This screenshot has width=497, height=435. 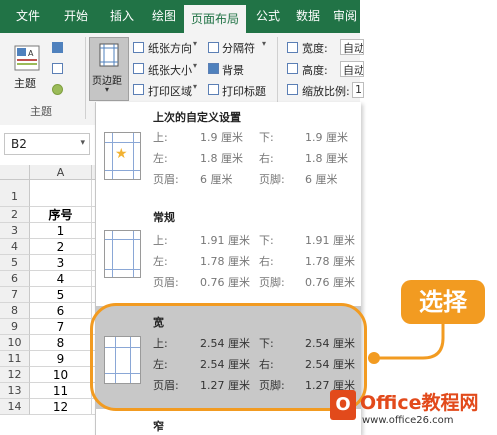 What do you see at coordinates (238, 48) in the screenshot?
I see `breaks-button: 分隔符` at bounding box center [238, 48].